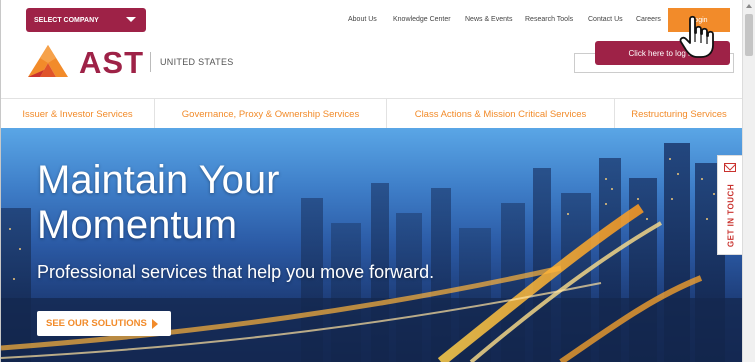  I want to click on see-solutions-label: SEE OUR SOLUTIONS, so click(96, 323).